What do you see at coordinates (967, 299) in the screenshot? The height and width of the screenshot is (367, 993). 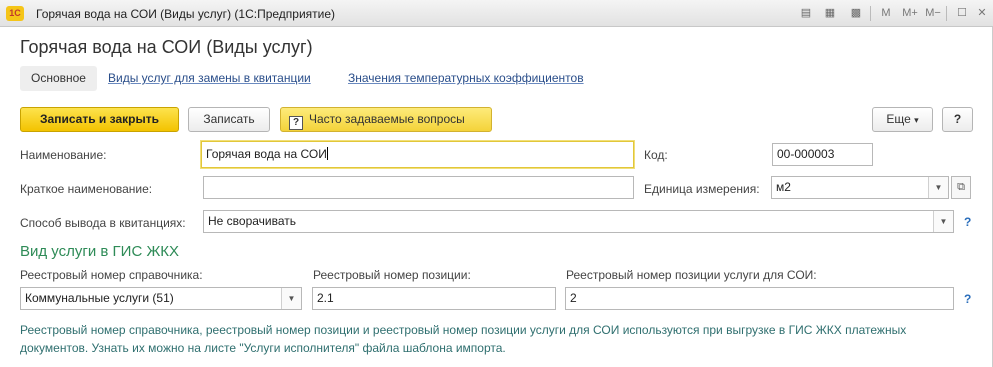 I see `registry-help-icon: ?` at bounding box center [967, 299].